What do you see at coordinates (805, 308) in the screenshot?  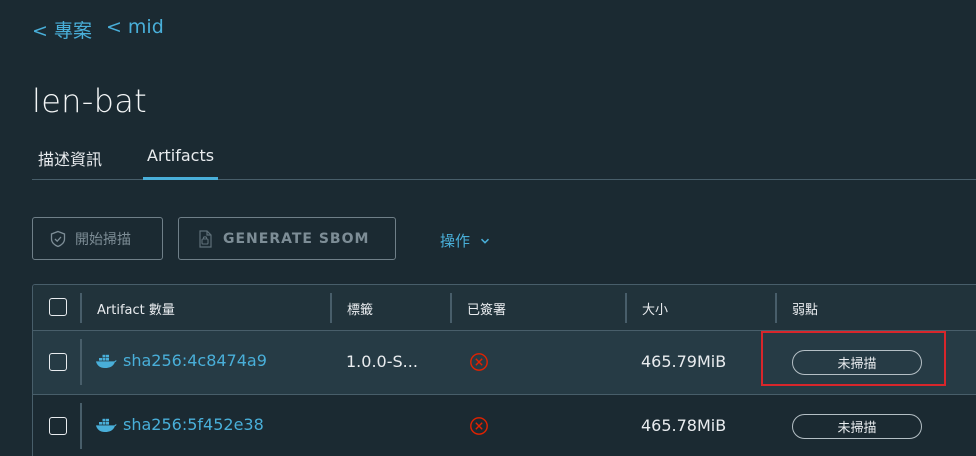 I see `column-header-vulnerabilities: 弱點` at bounding box center [805, 308].